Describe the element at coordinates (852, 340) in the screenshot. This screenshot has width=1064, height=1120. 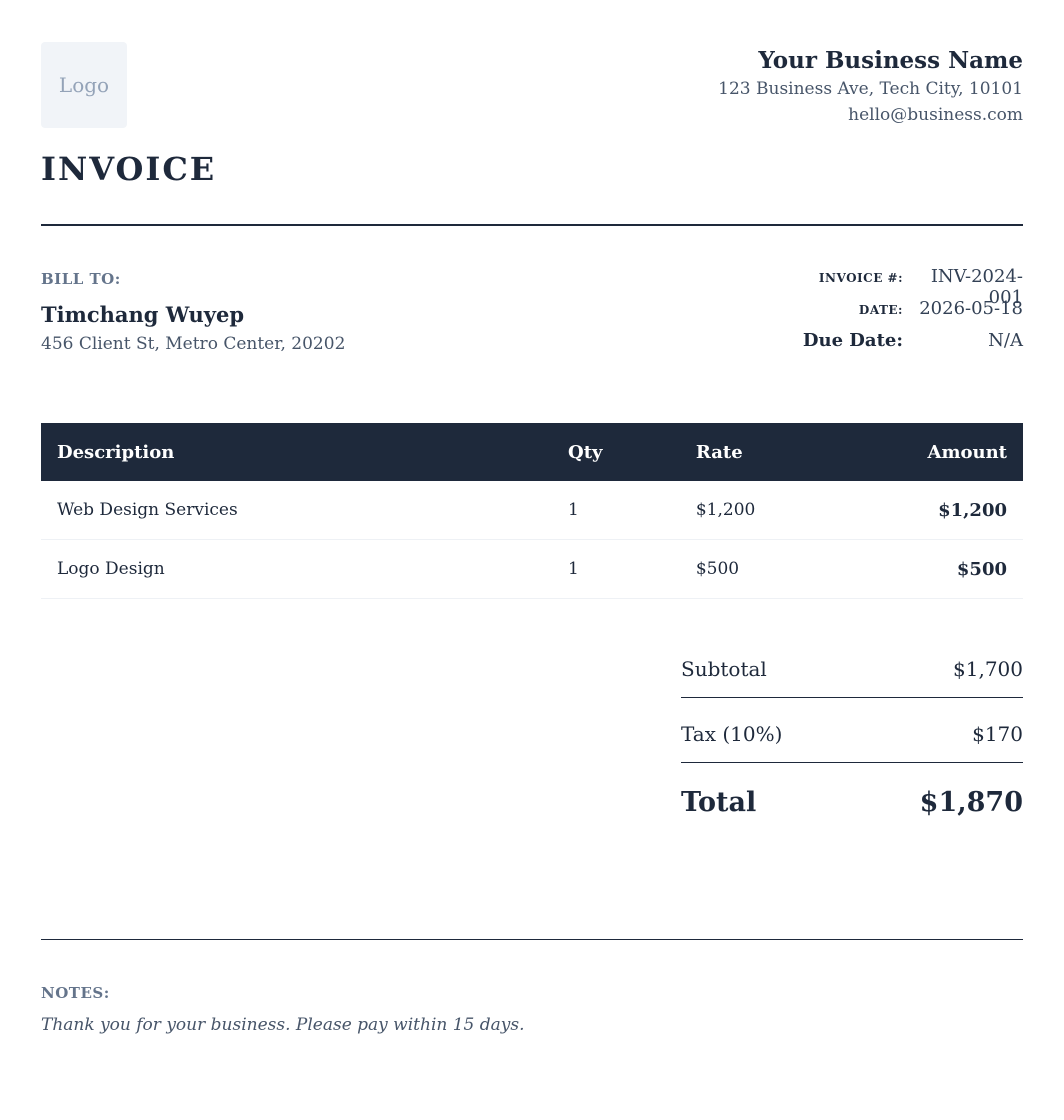
I see `due-date-label: Due Date:` at that location.